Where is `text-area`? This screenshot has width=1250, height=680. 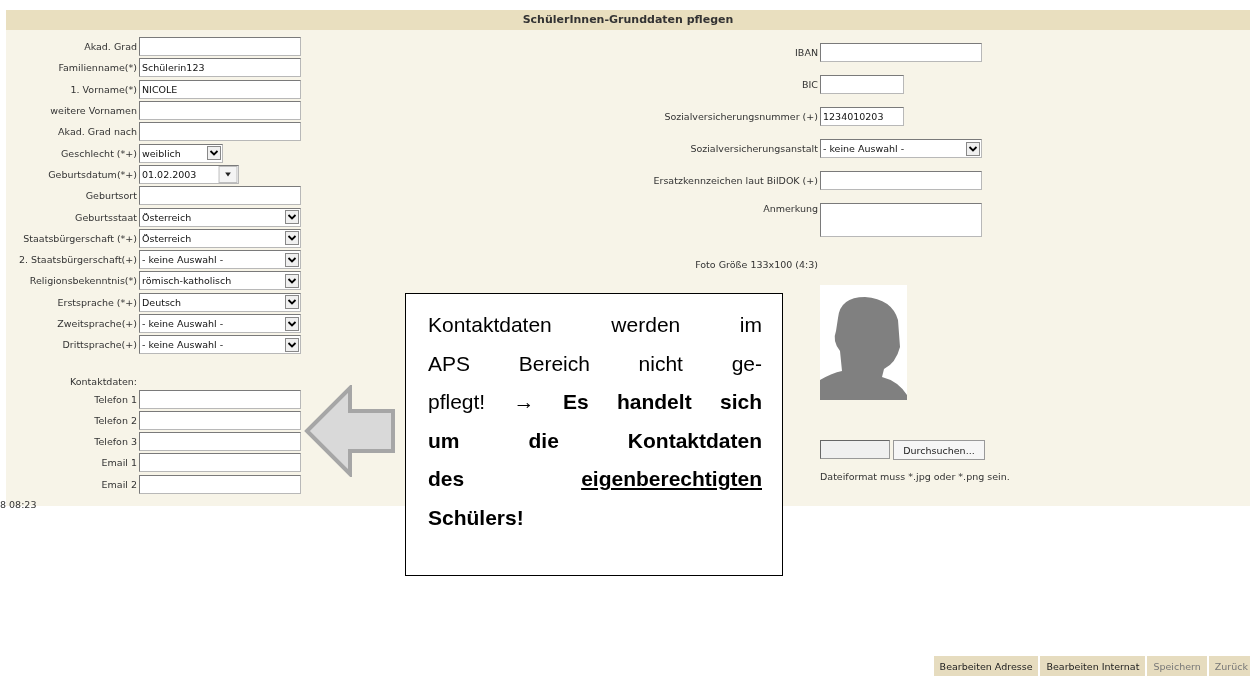 text-area is located at coordinates (901, 220).